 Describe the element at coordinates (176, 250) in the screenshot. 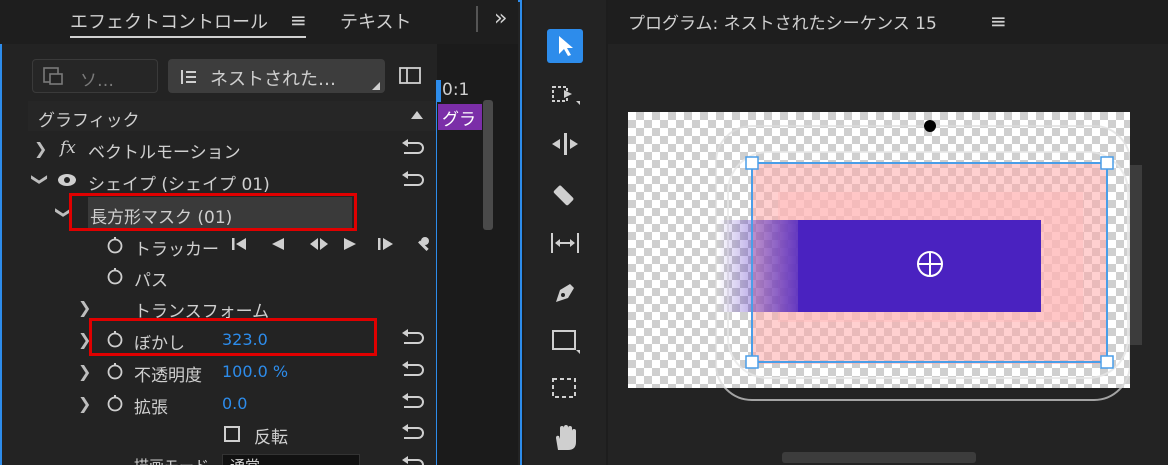

I see `tracker-label: トラッカー` at that location.